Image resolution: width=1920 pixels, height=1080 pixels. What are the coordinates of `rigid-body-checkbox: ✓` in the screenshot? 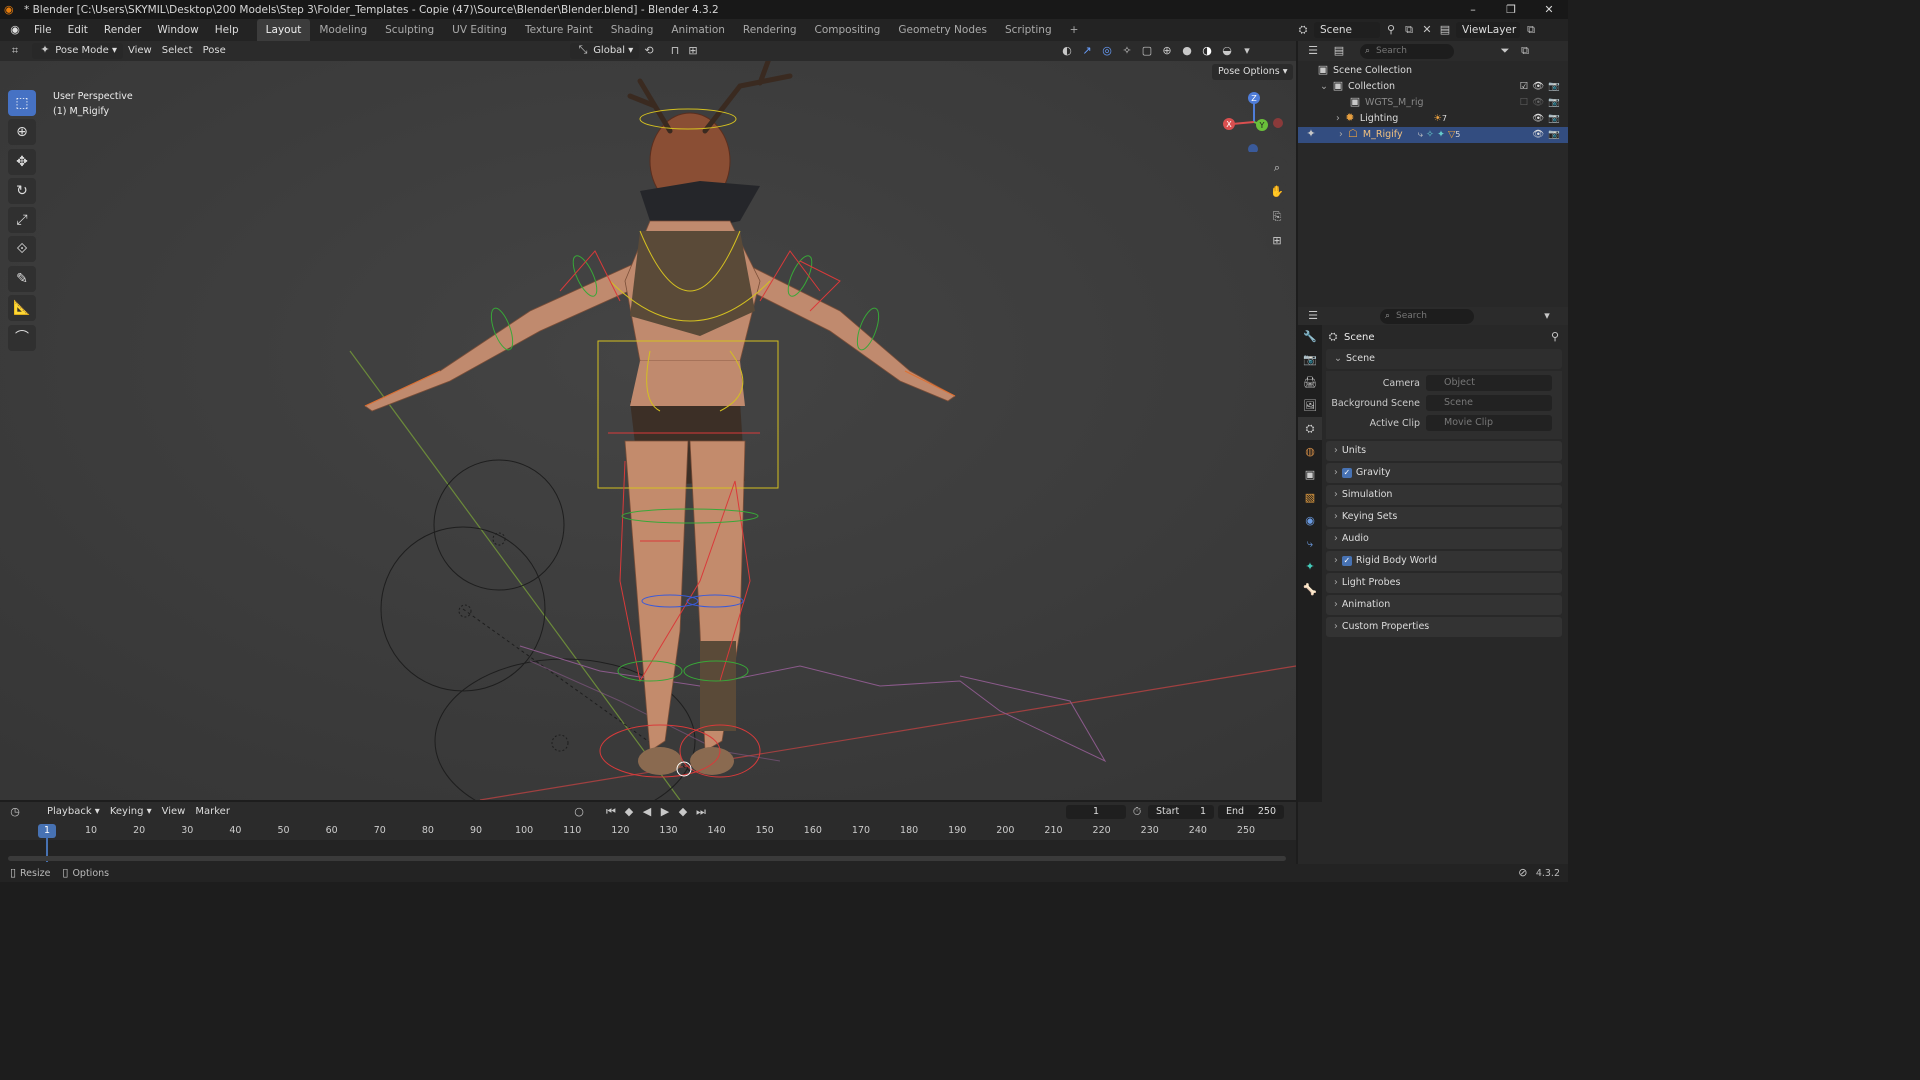 It's located at (1346, 560).